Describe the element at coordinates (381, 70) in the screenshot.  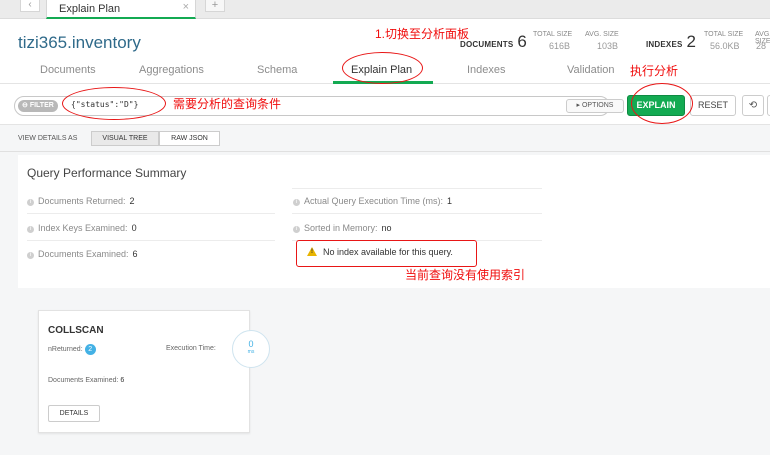
I see `tab-explain-plan-sub: Explain Plan` at that location.